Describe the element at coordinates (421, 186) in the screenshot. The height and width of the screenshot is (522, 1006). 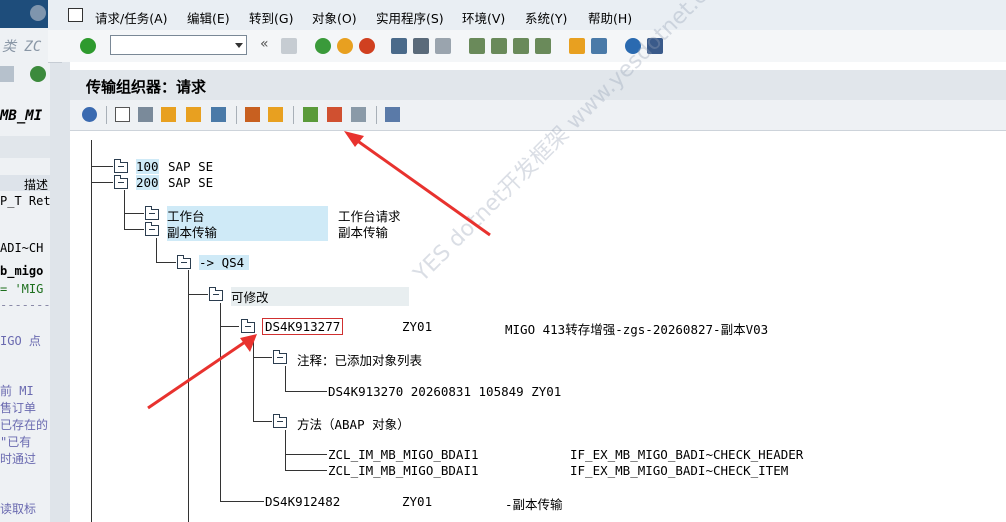
I see `arrow-to-transport-icon` at that location.